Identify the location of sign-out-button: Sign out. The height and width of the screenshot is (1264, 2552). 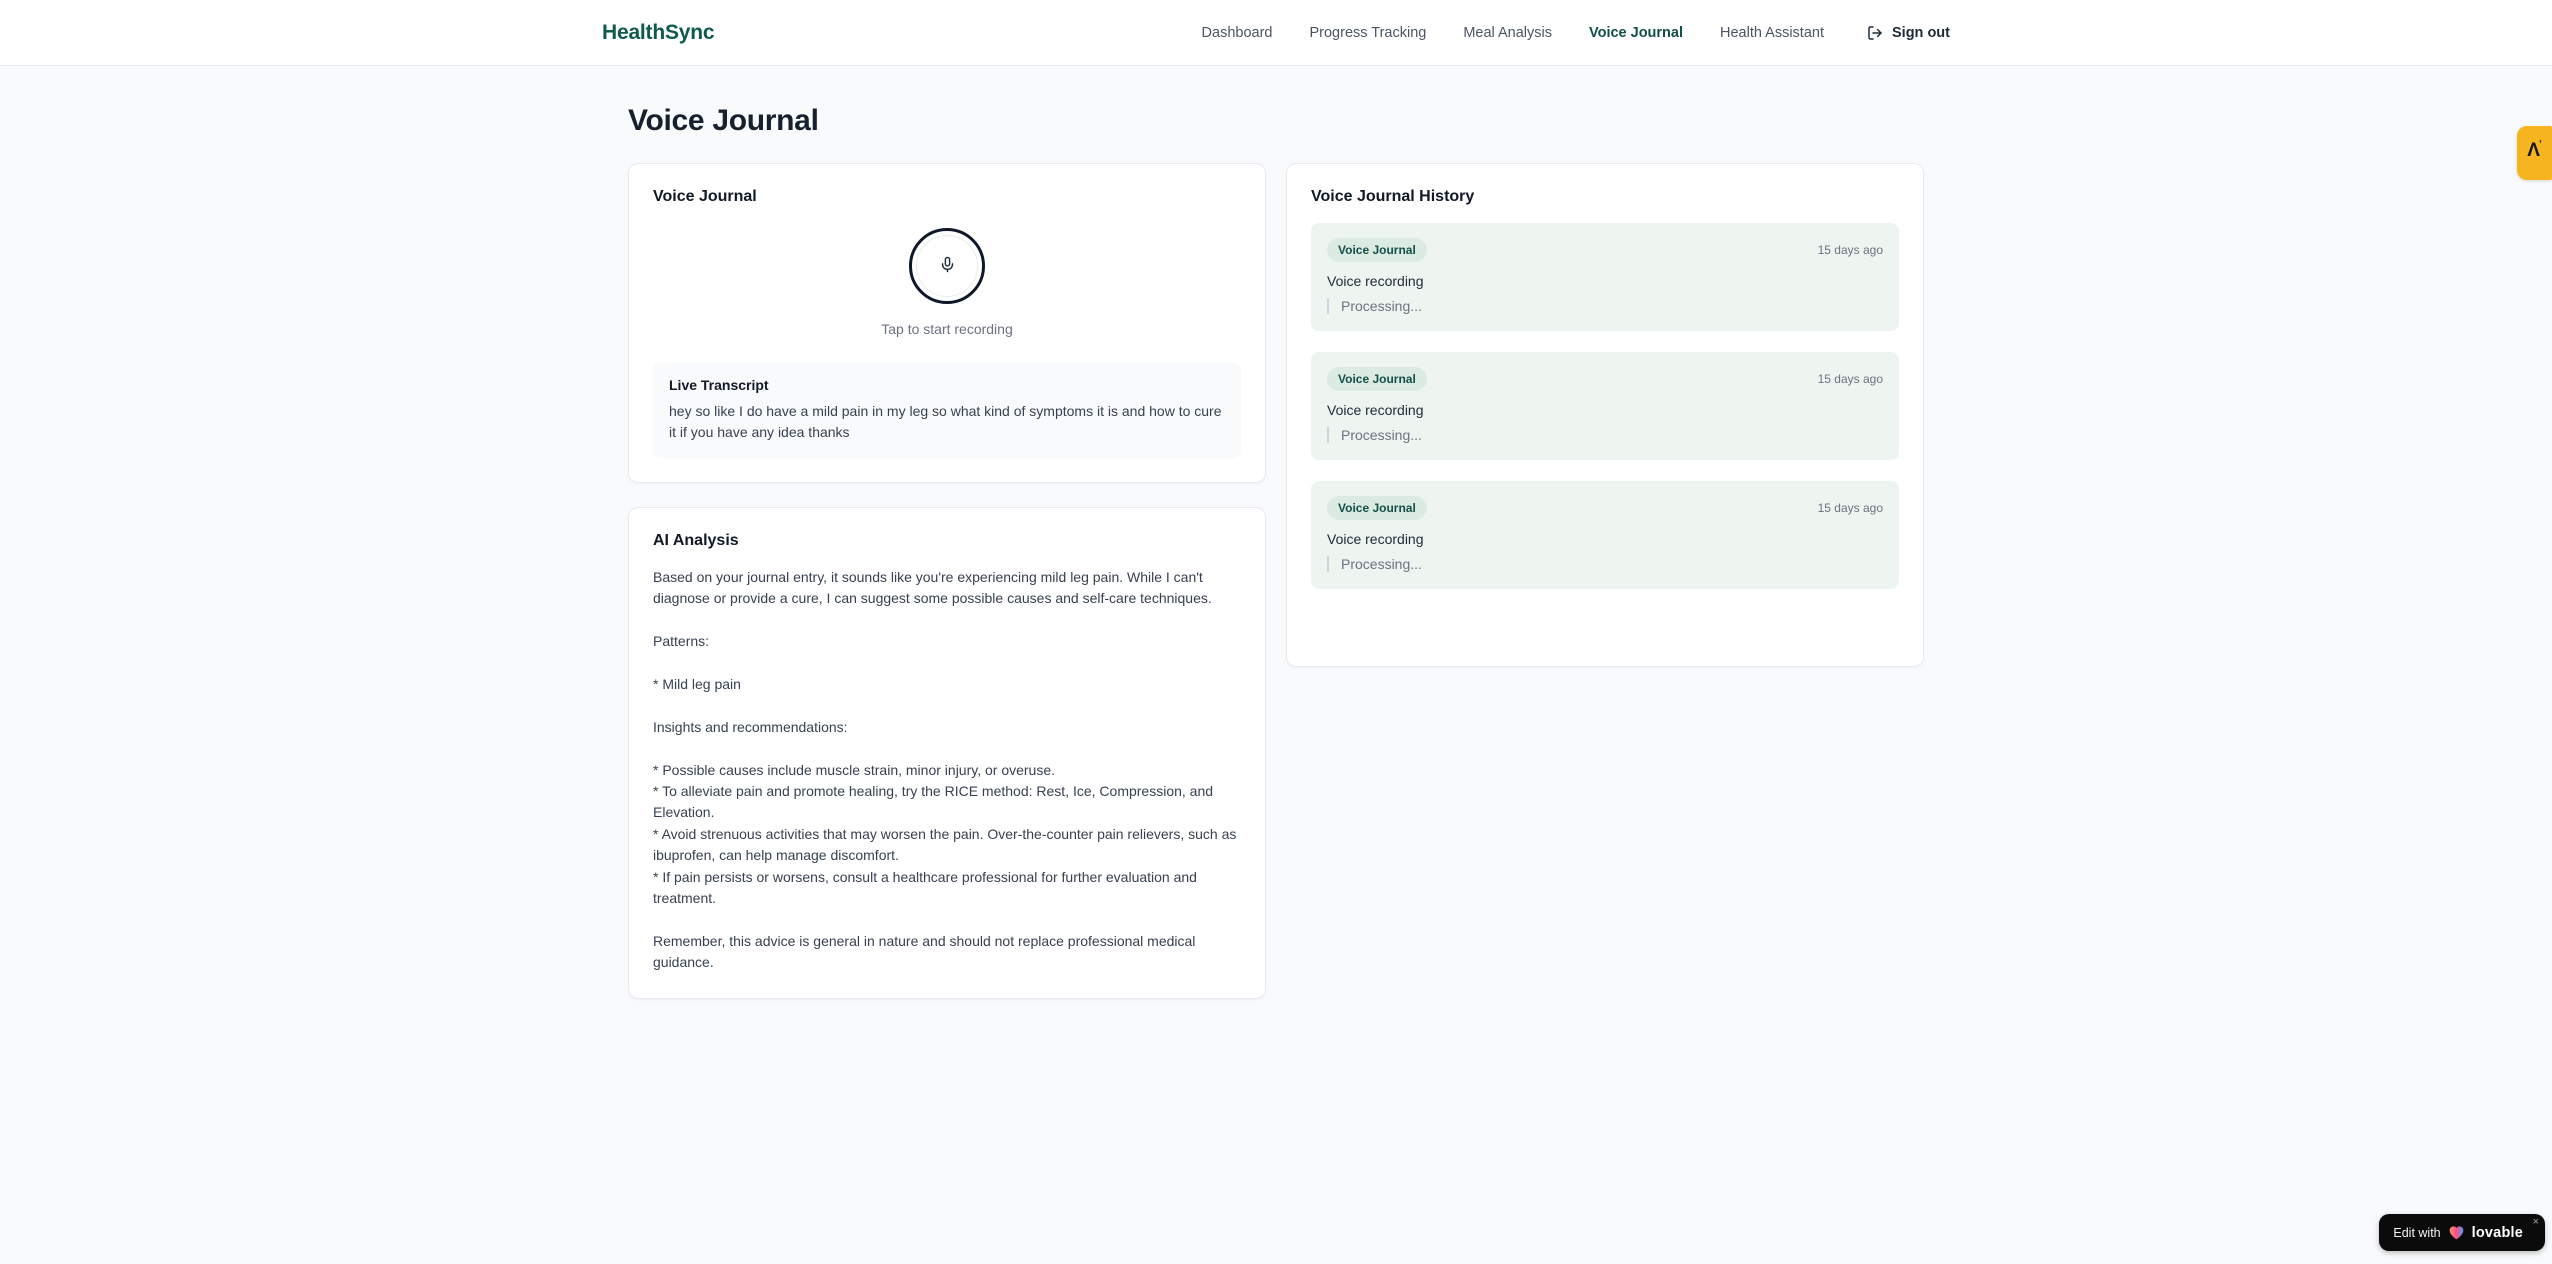
(1908, 33).